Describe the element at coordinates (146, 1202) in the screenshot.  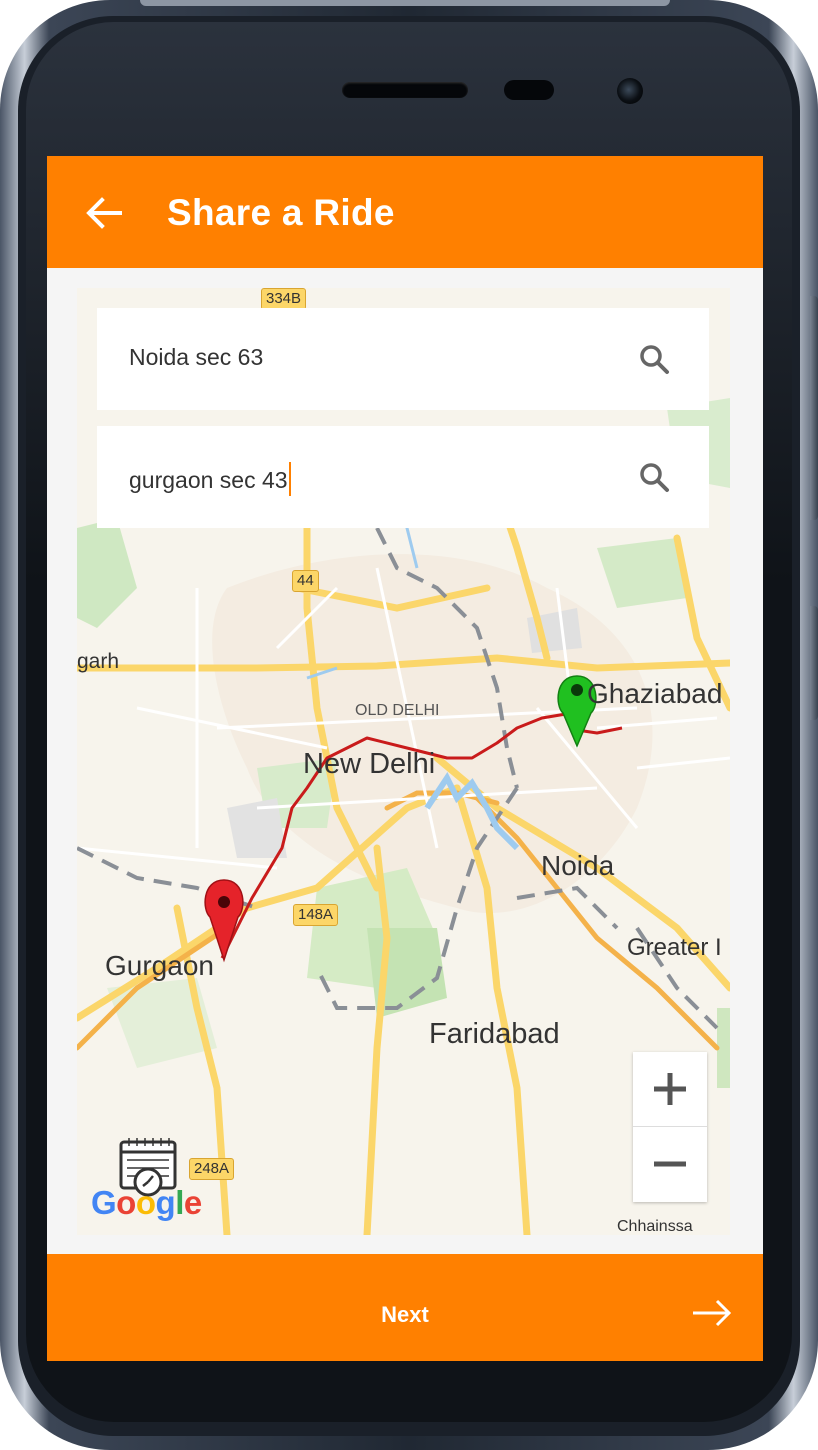
I see `google-logo: Google` at that location.